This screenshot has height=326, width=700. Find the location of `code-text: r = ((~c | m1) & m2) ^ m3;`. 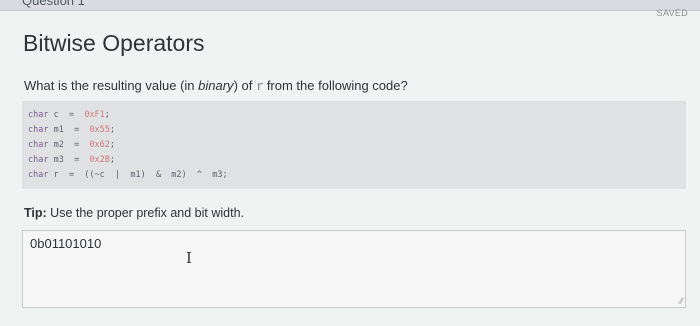

code-text: r = ((~c | m1) & m2) ^ m3; is located at coordinates (138, 175).